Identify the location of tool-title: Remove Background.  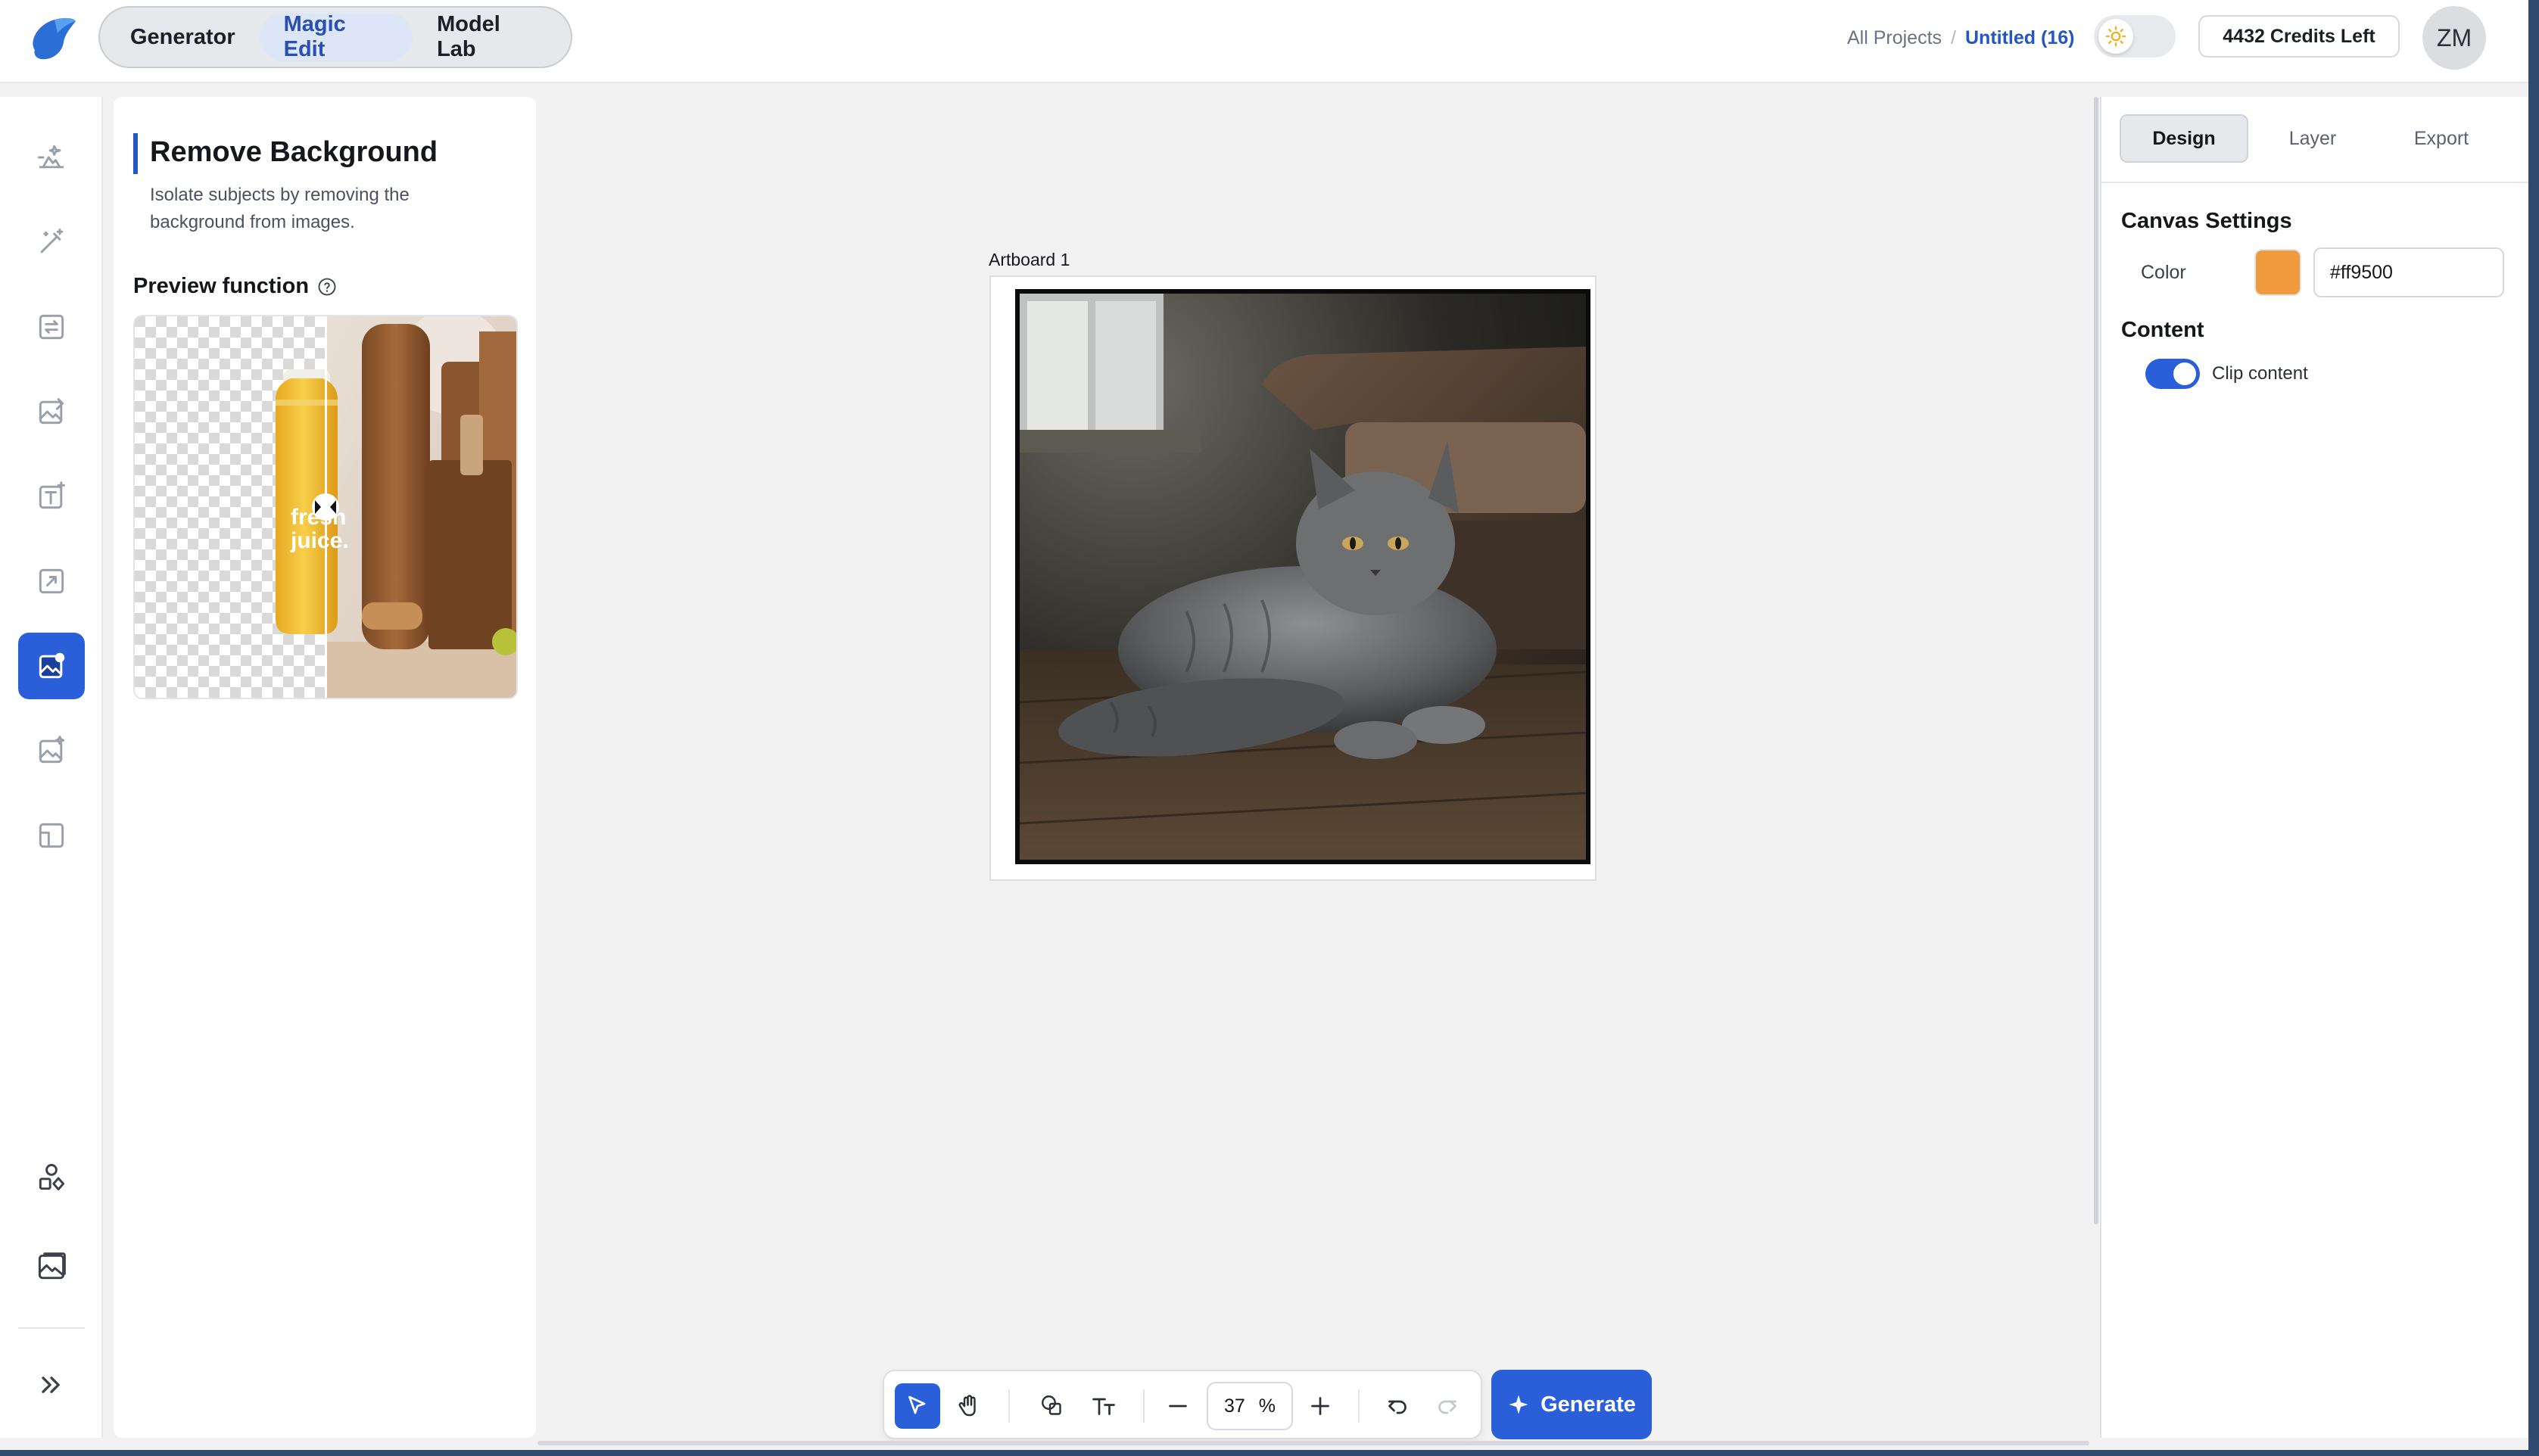
(294, 152).